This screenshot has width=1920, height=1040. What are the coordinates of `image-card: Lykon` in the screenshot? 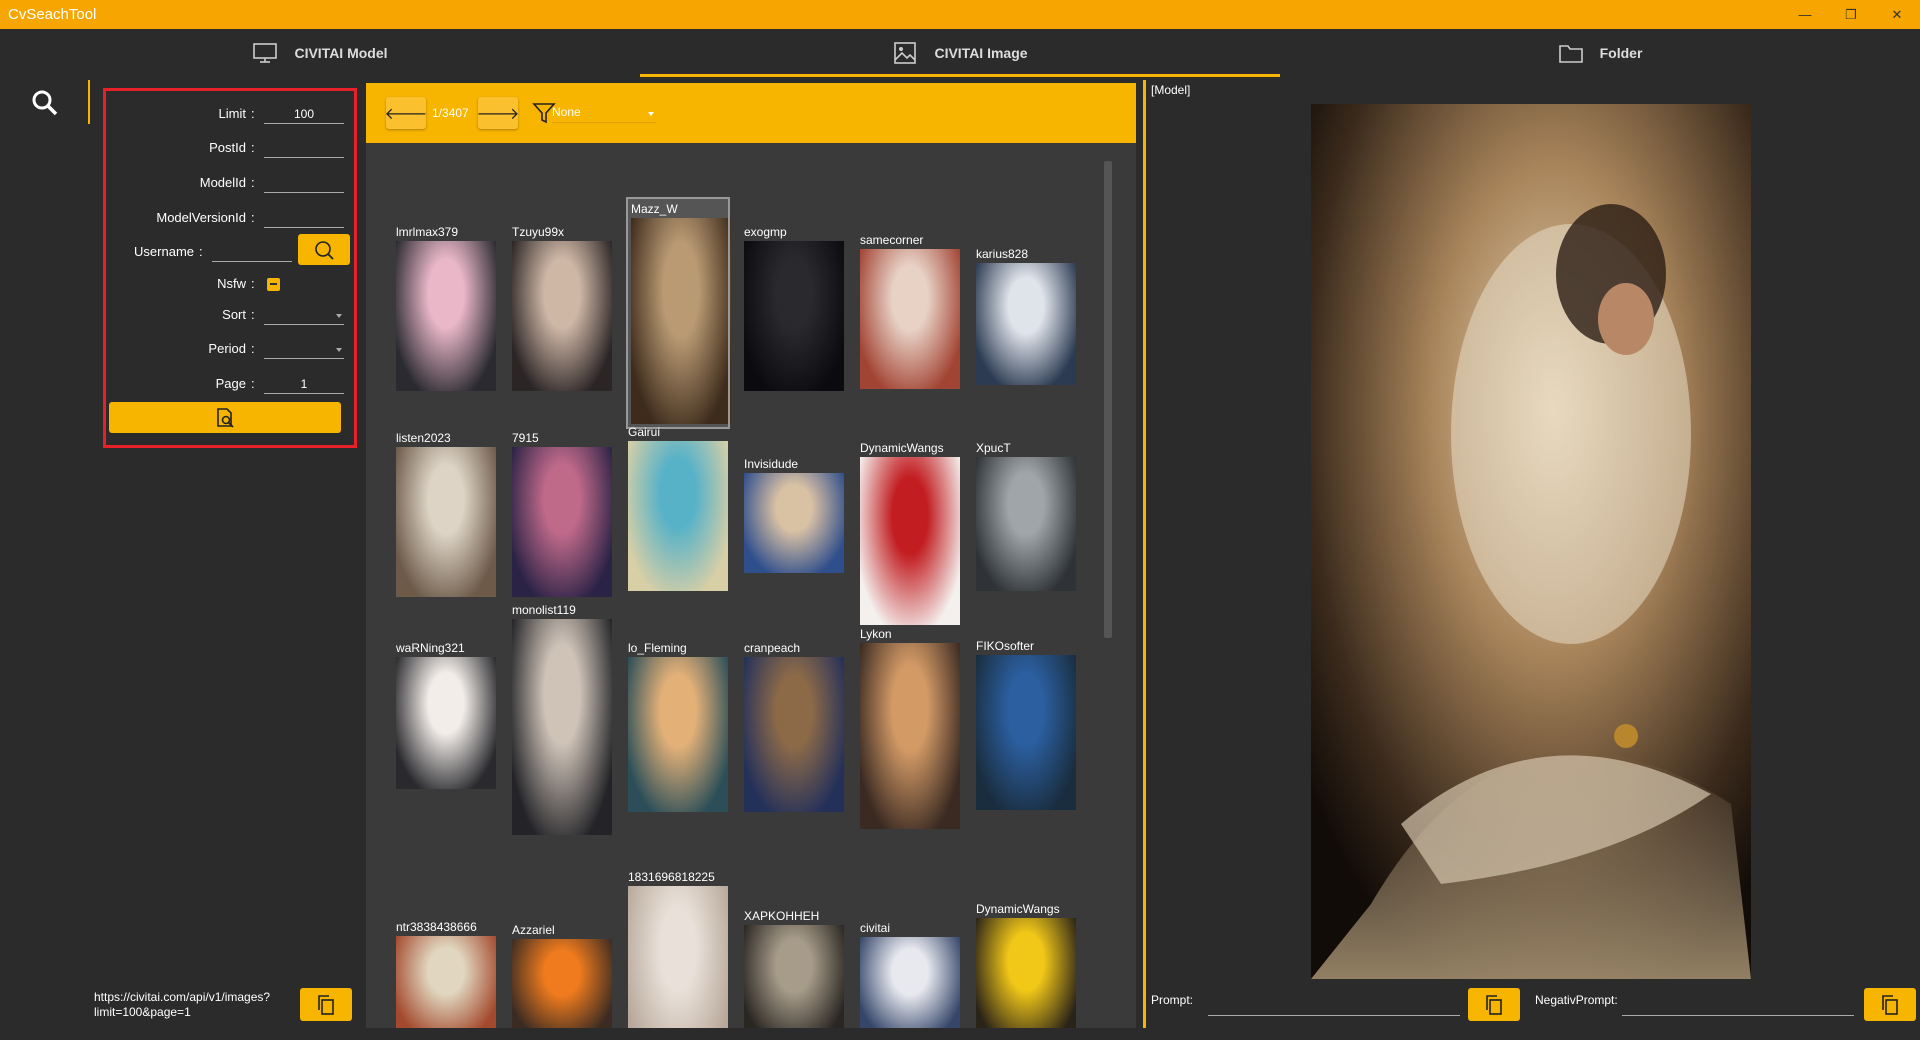 It's located at (910, 728).